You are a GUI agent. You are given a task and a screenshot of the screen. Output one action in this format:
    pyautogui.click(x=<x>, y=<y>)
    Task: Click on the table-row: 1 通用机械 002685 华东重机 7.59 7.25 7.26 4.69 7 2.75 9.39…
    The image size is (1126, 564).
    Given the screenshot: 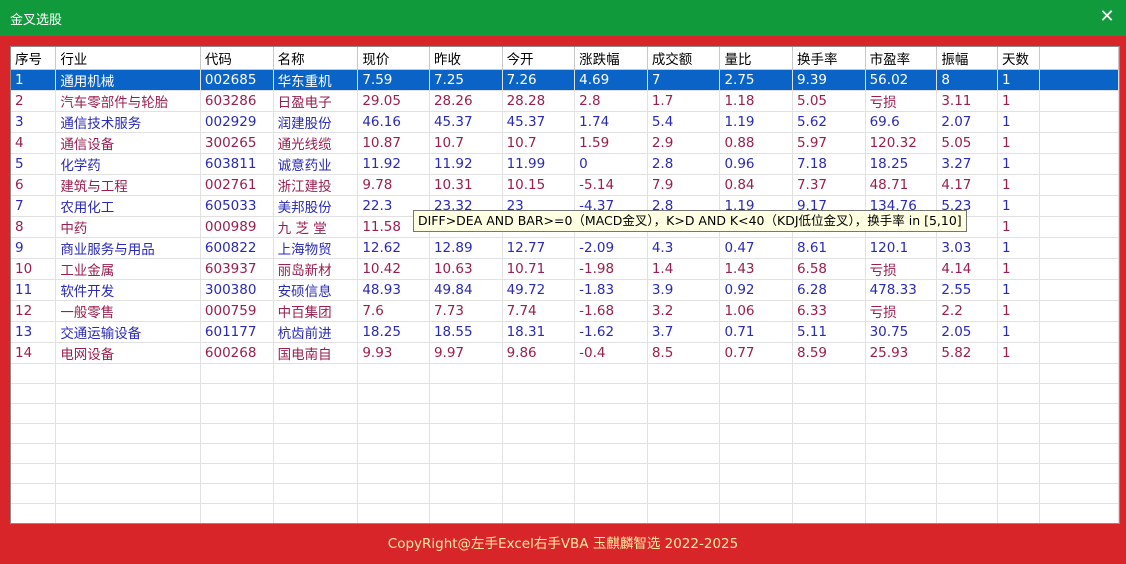 What is the action you would take?
    pyautogui.click(x=565, y=80)
    